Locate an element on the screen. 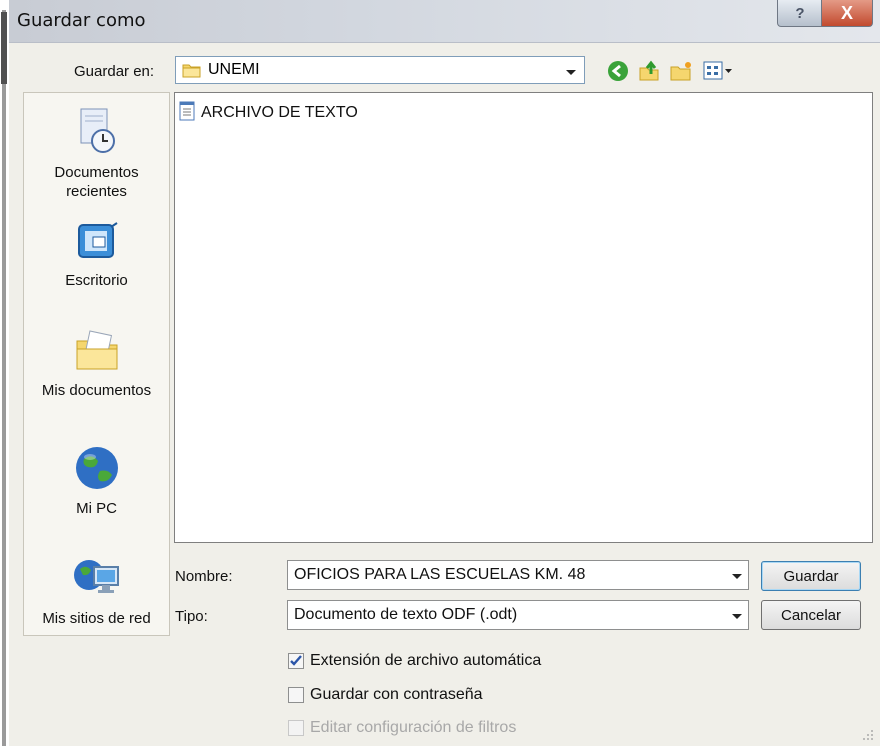  place-recent-documents: Documentos recientes is located at coordinates (96, 154).